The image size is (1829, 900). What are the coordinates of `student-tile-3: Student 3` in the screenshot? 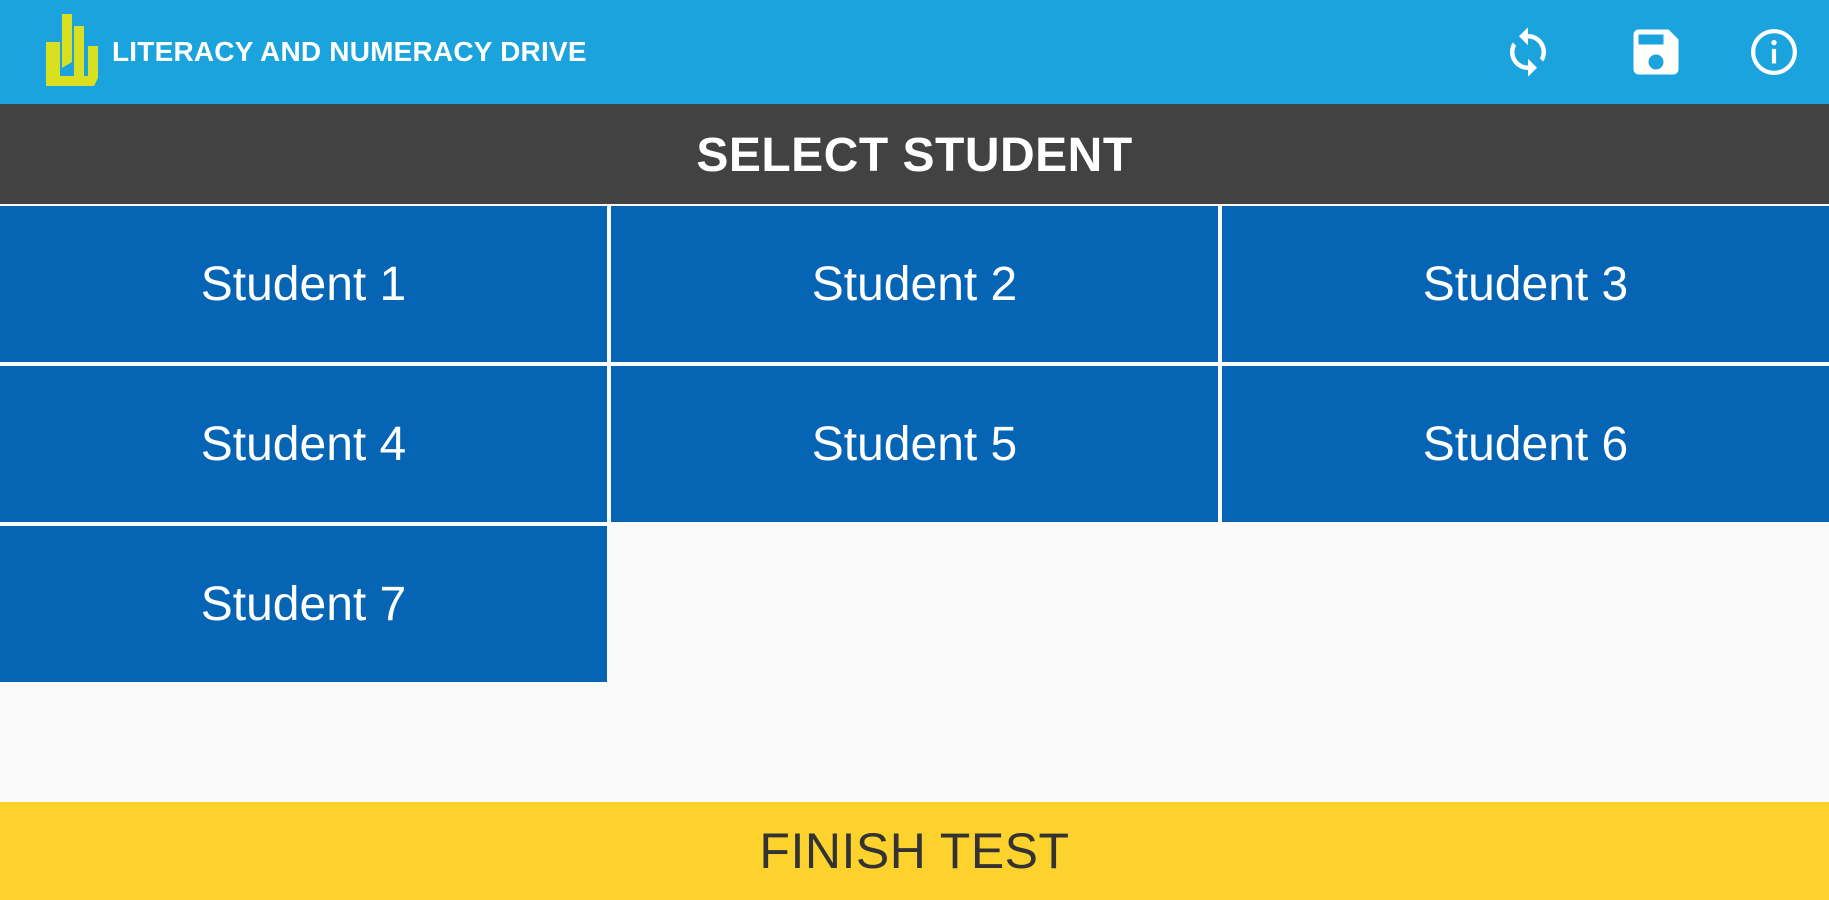 It's located at (1525, 284).